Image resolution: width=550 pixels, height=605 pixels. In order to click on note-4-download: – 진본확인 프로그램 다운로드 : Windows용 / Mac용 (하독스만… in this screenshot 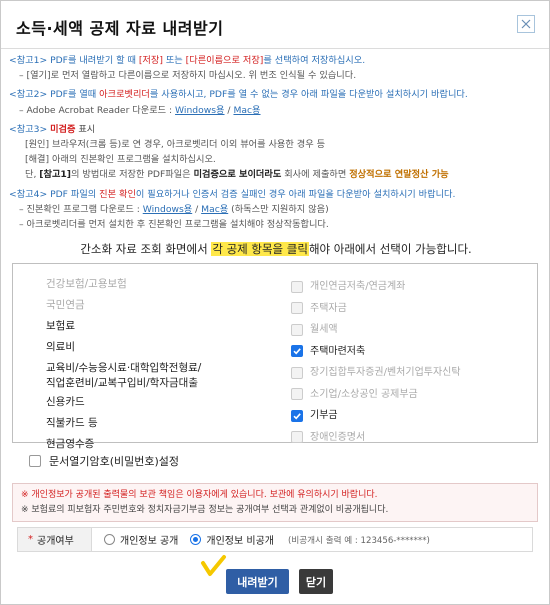, I will do `click(174, 209)`.